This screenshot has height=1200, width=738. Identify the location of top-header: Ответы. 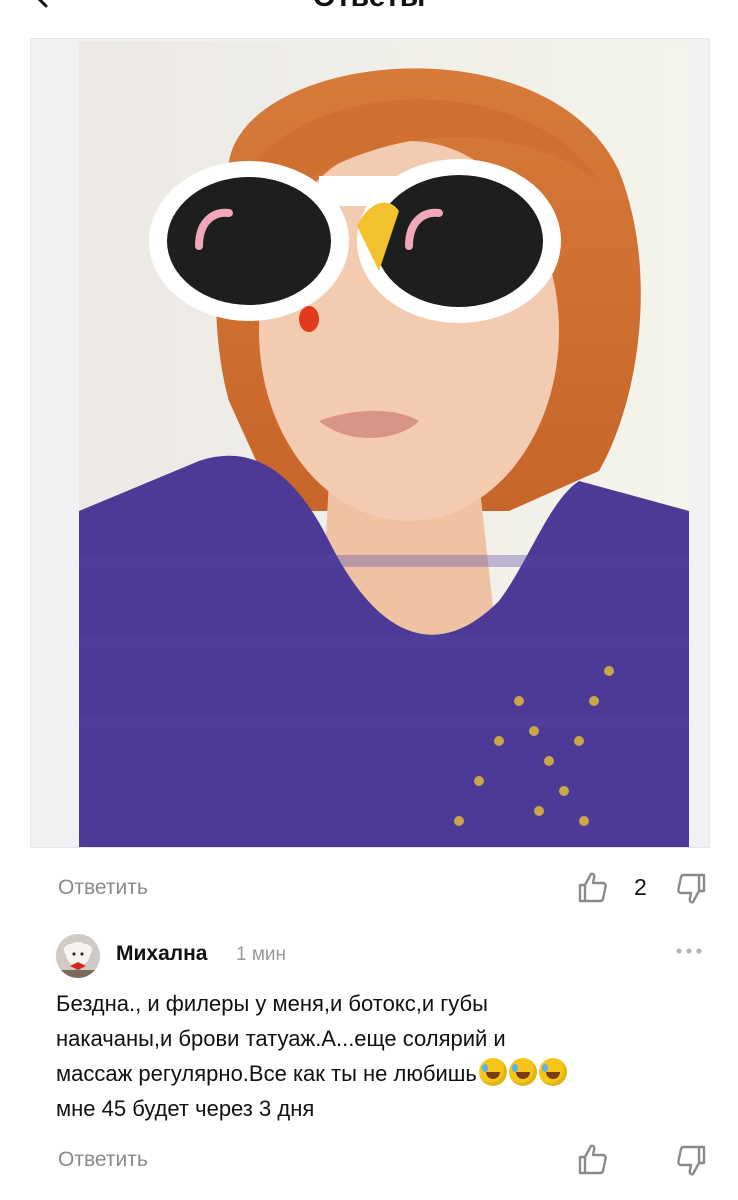
(369, 12).